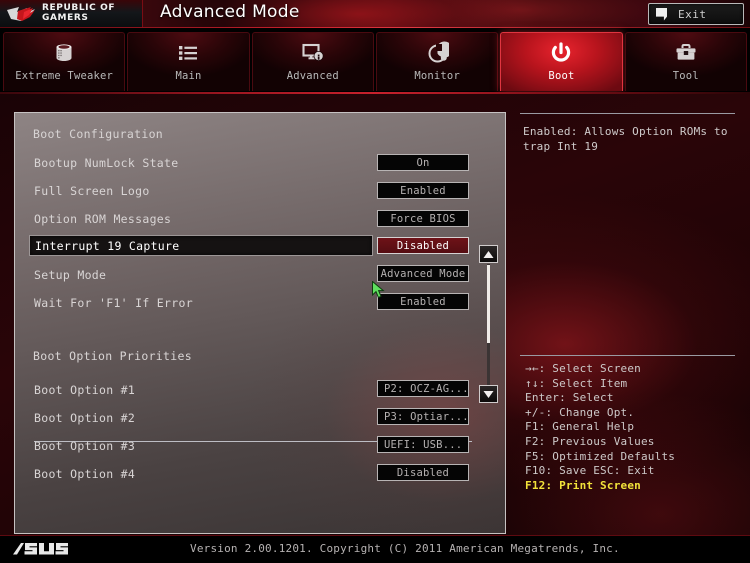 The height and width of the screenshot is (563, 750). What do you see at coordinates (113, 302) in the screenshot?
I see `row-label: Wait For 'F1' If Error` at bounding box center [113, 302].